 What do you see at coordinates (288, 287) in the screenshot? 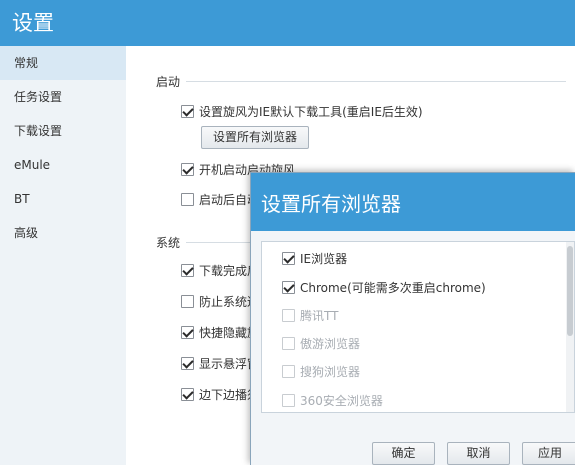
I see `chrome-checkbox` at bounding box center [288, 287].